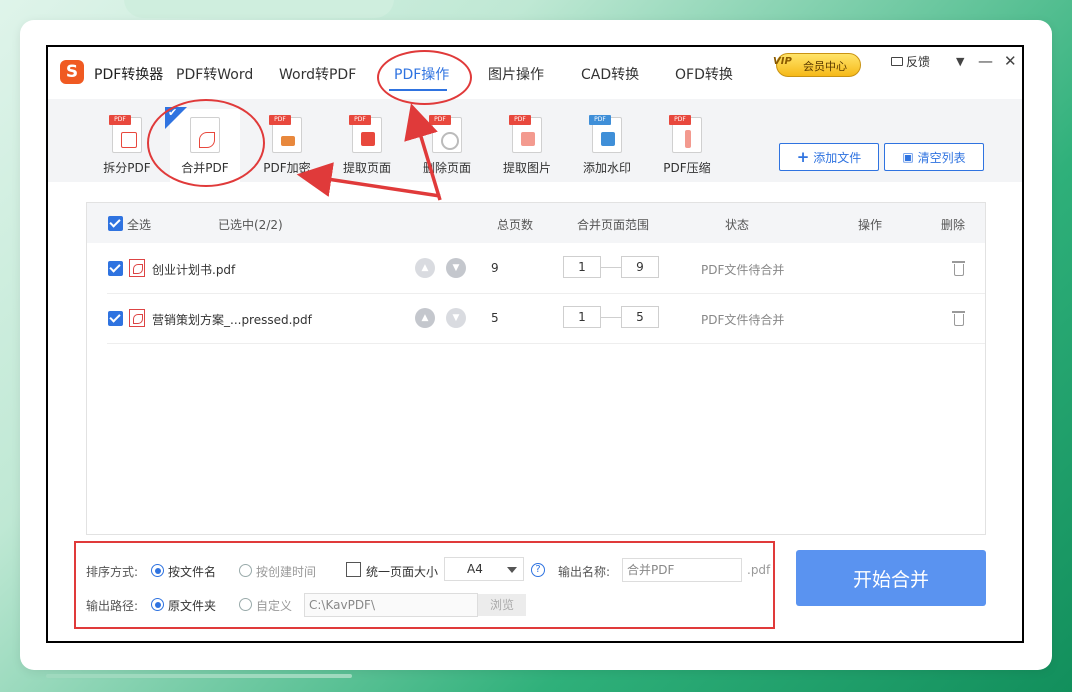  Describe the element at coordinates (525, 134) in the screenshot. I see `extract-image-icon: PDF` at that location.